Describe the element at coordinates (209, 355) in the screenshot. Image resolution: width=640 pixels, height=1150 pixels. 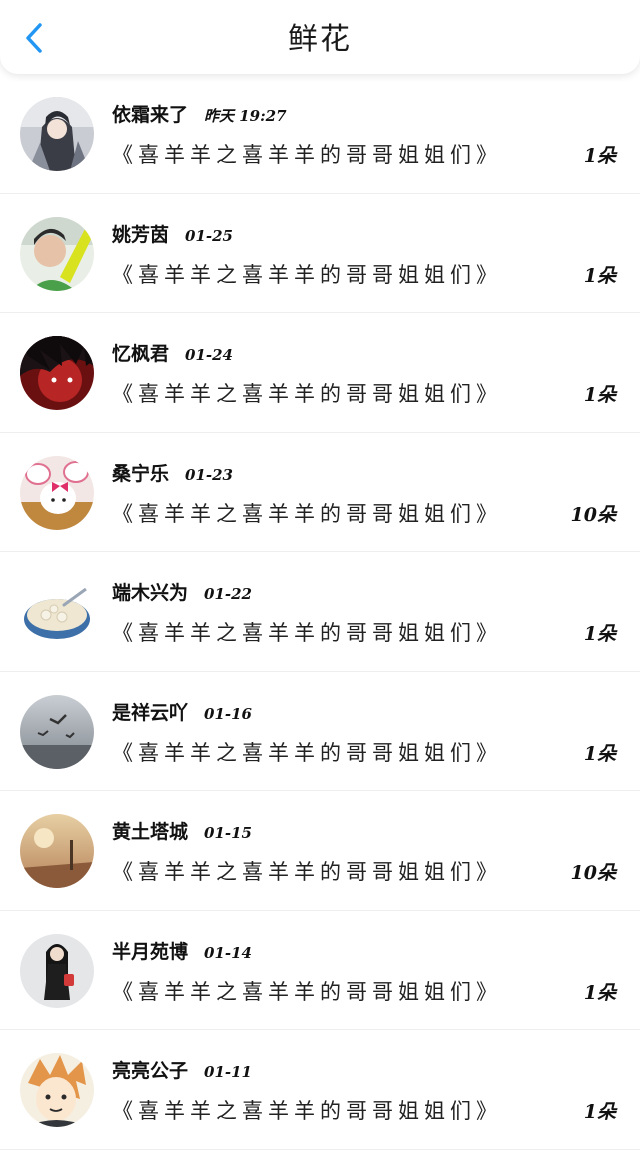
I see `gift-date: 01-24` at that location.